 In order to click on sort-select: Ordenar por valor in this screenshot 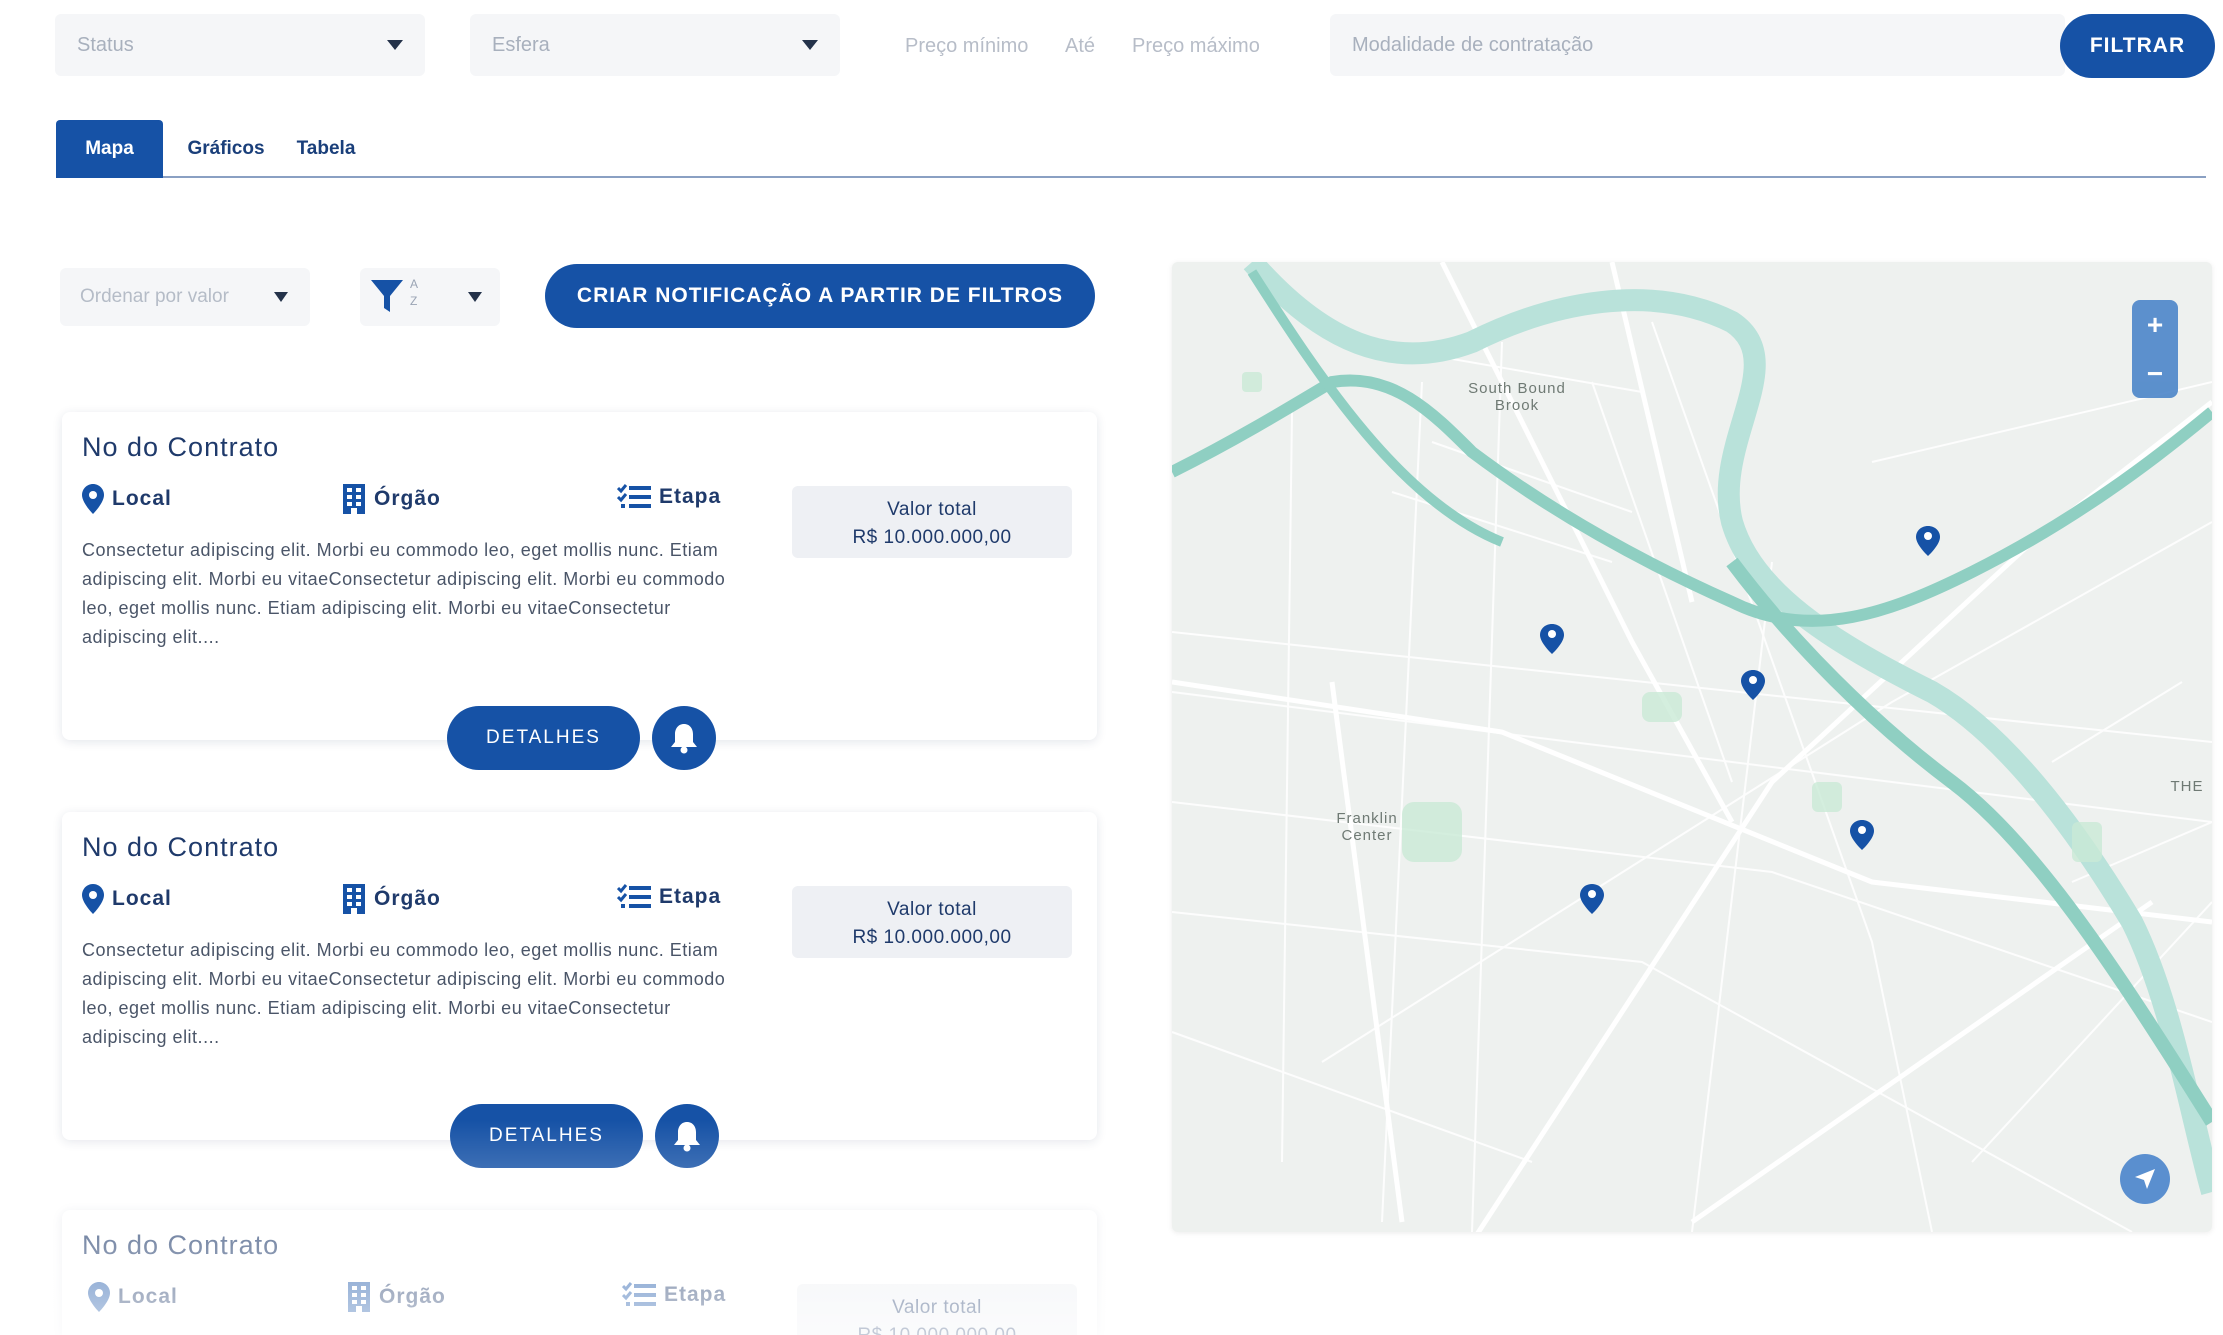, I will do `click(185, 297)`.